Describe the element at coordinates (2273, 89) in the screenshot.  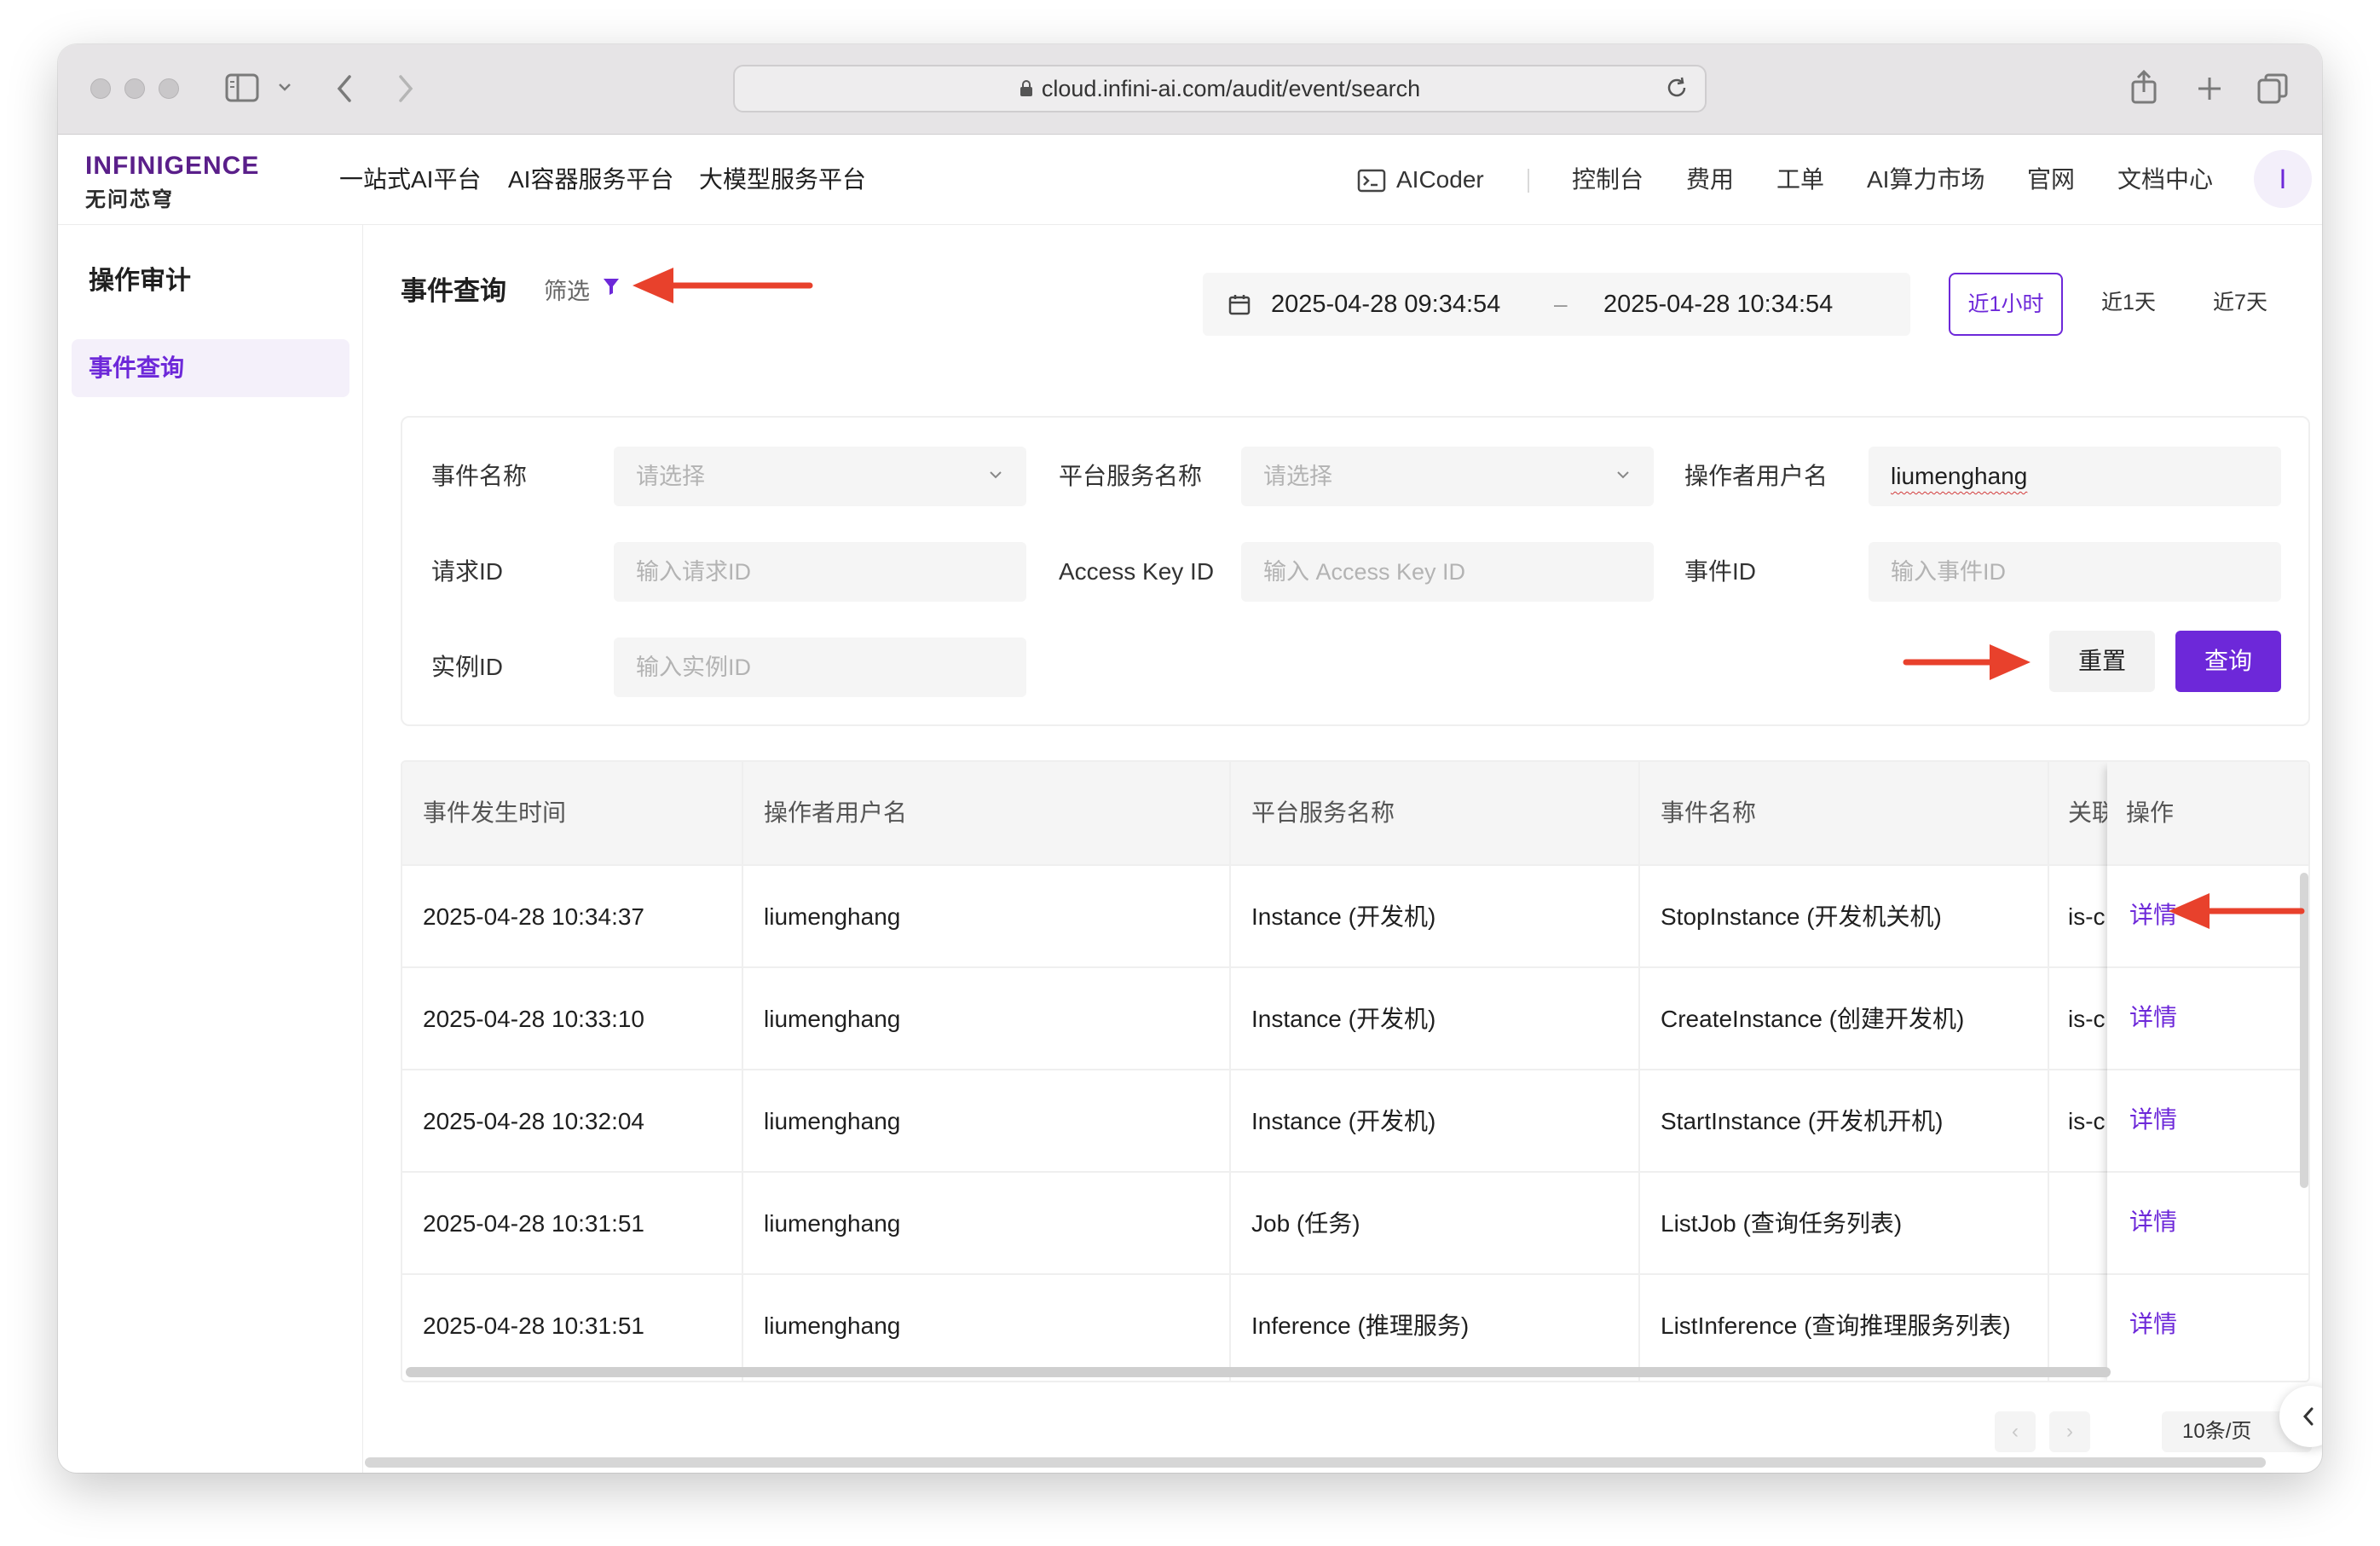
I see `tab-overview-icon` at that location.